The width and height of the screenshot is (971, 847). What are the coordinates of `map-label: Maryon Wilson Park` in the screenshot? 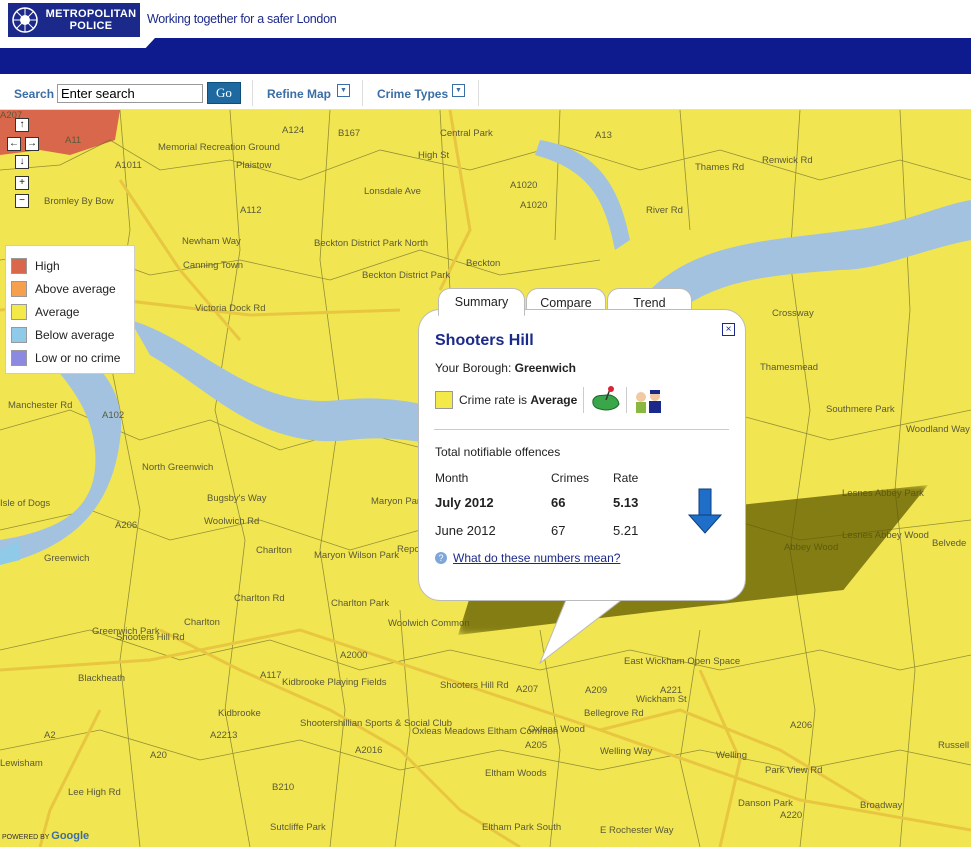 It's located at (356, 555).